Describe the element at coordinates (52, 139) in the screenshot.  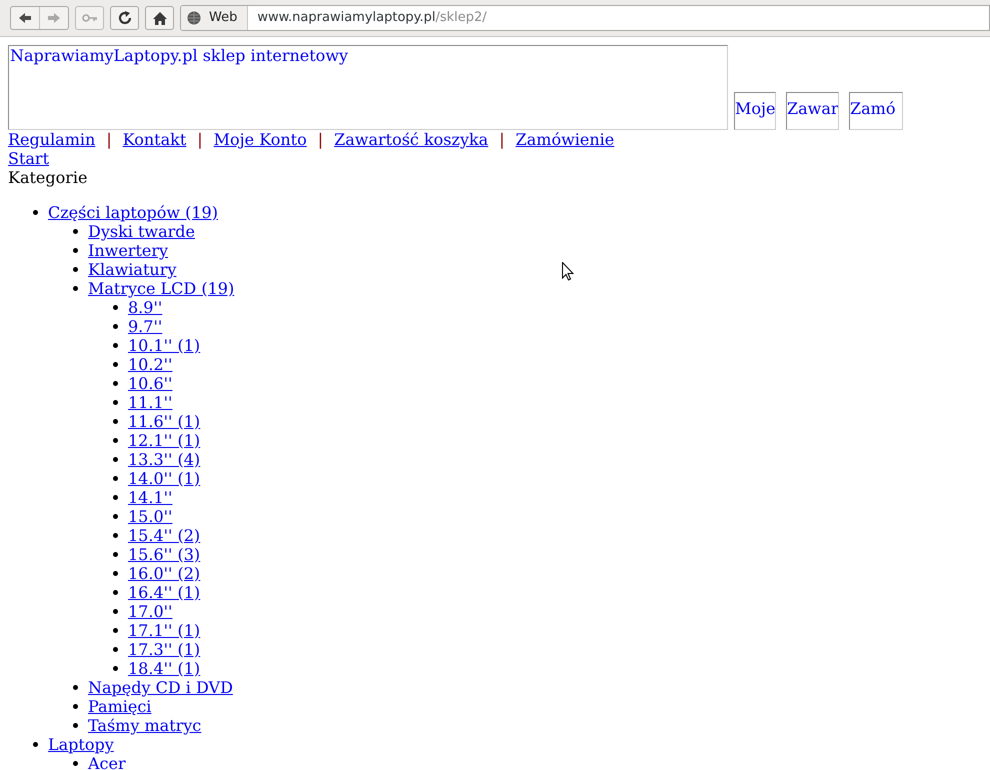
I see `nav-link: Regulamin` at that location.